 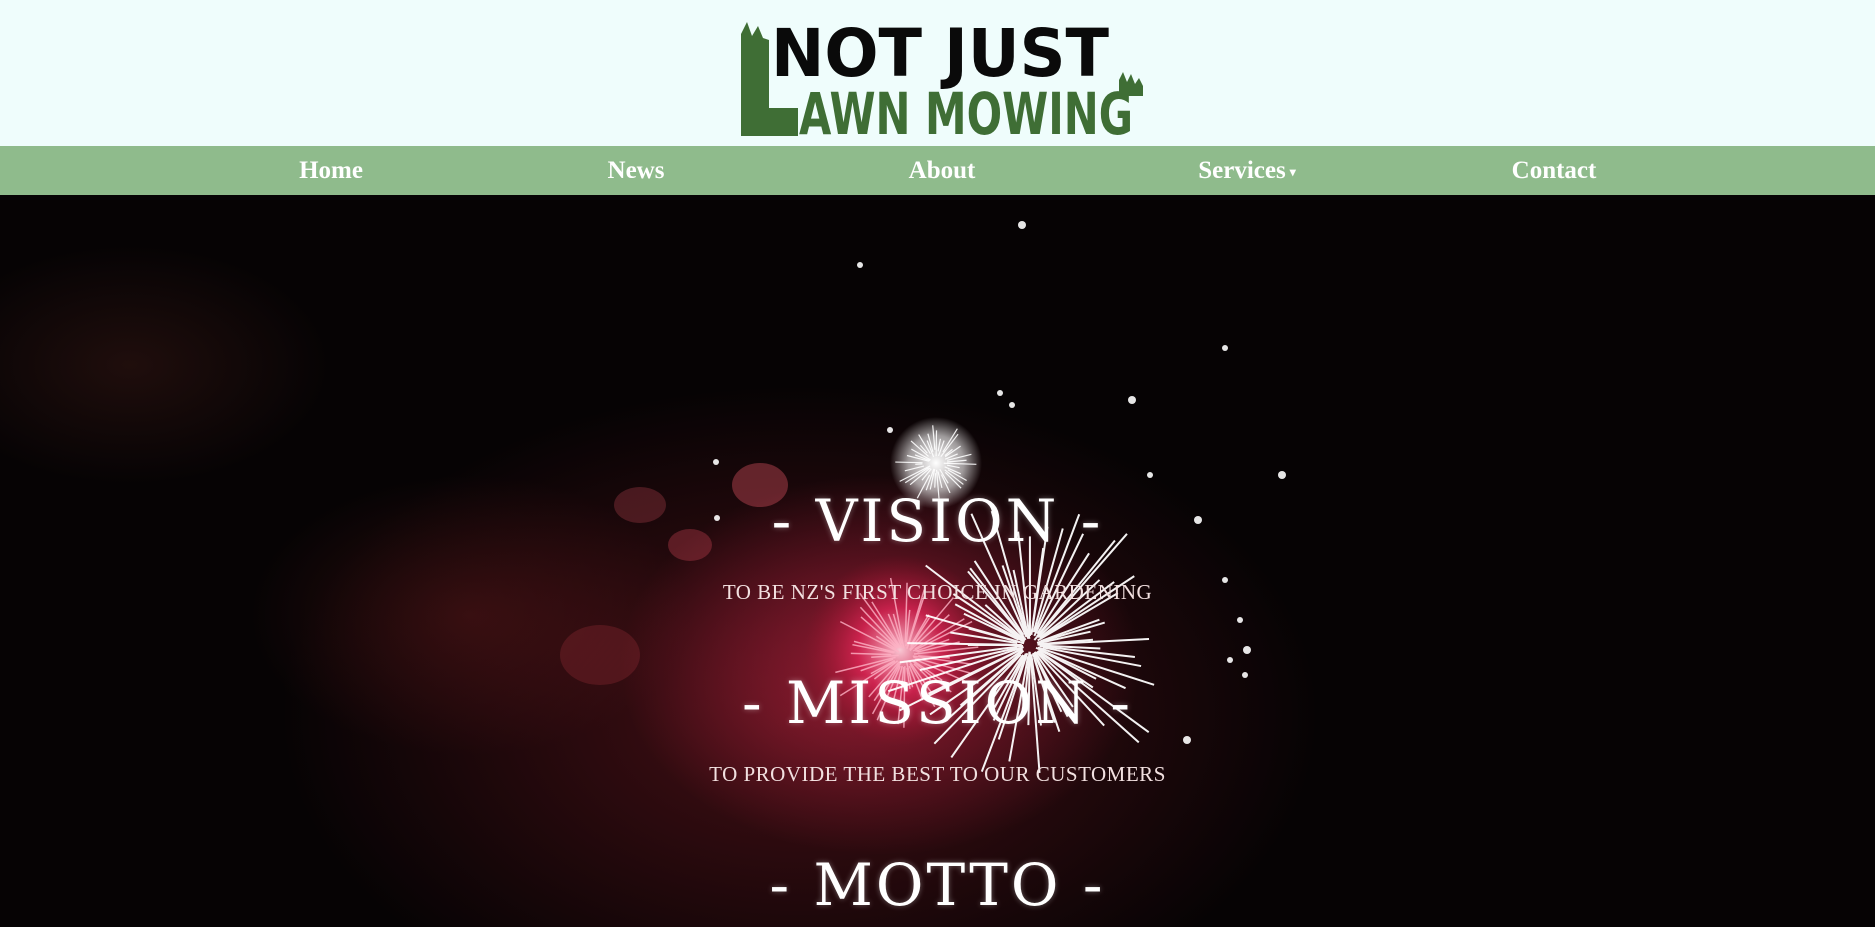 I want to click on nav-item-home-label: Home, so click(x=331, y=170).